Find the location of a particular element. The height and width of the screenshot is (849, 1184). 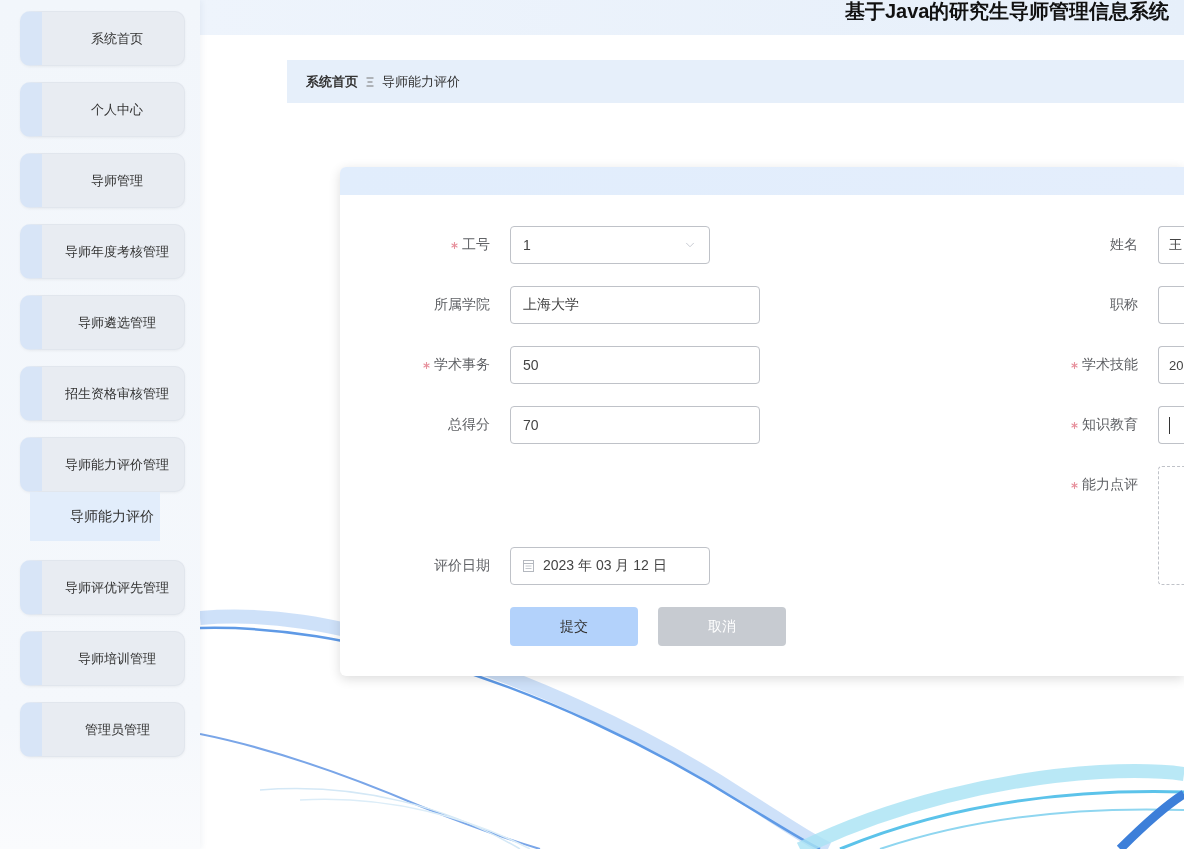

sidebar-menu-item: 系统首页 is located at coordinates (102, 38).